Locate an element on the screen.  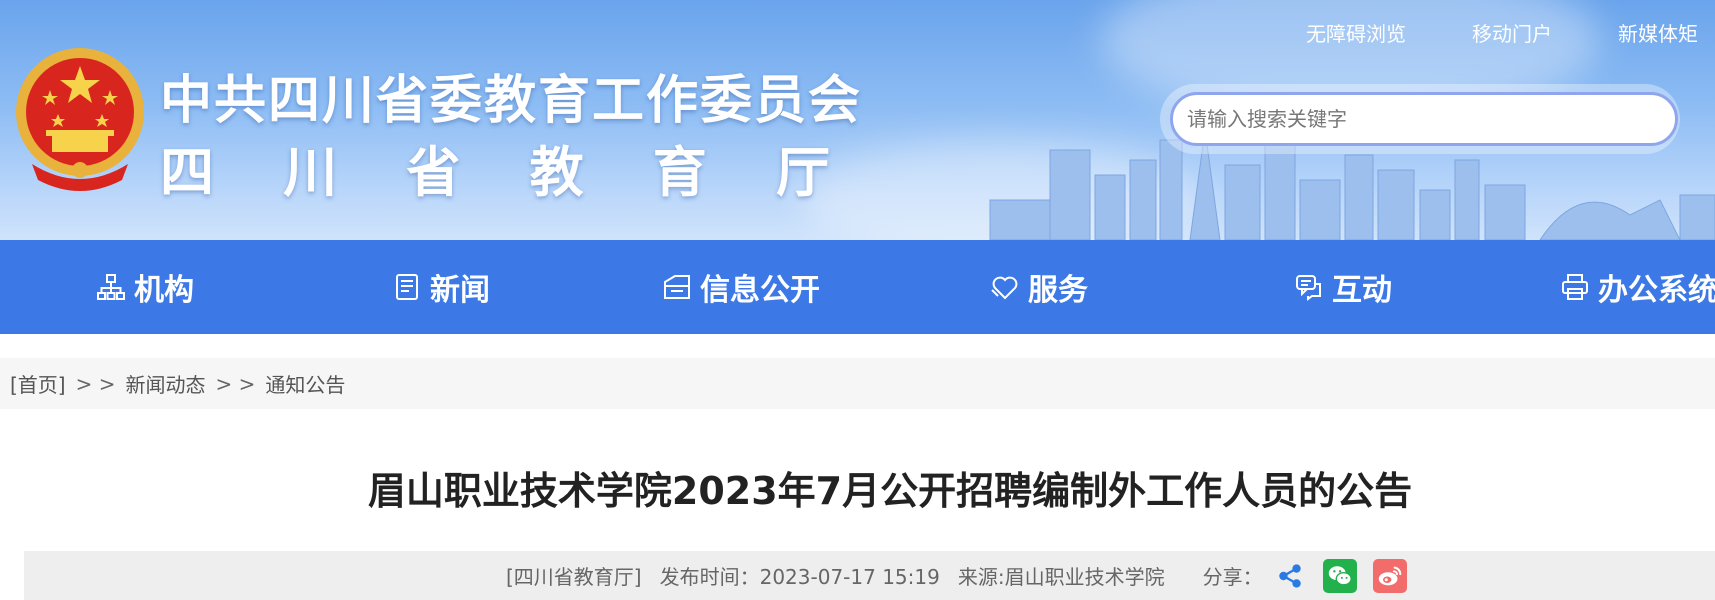
breadcrumb-news-link: 新闻动态 is located at coordinates (165, 383).